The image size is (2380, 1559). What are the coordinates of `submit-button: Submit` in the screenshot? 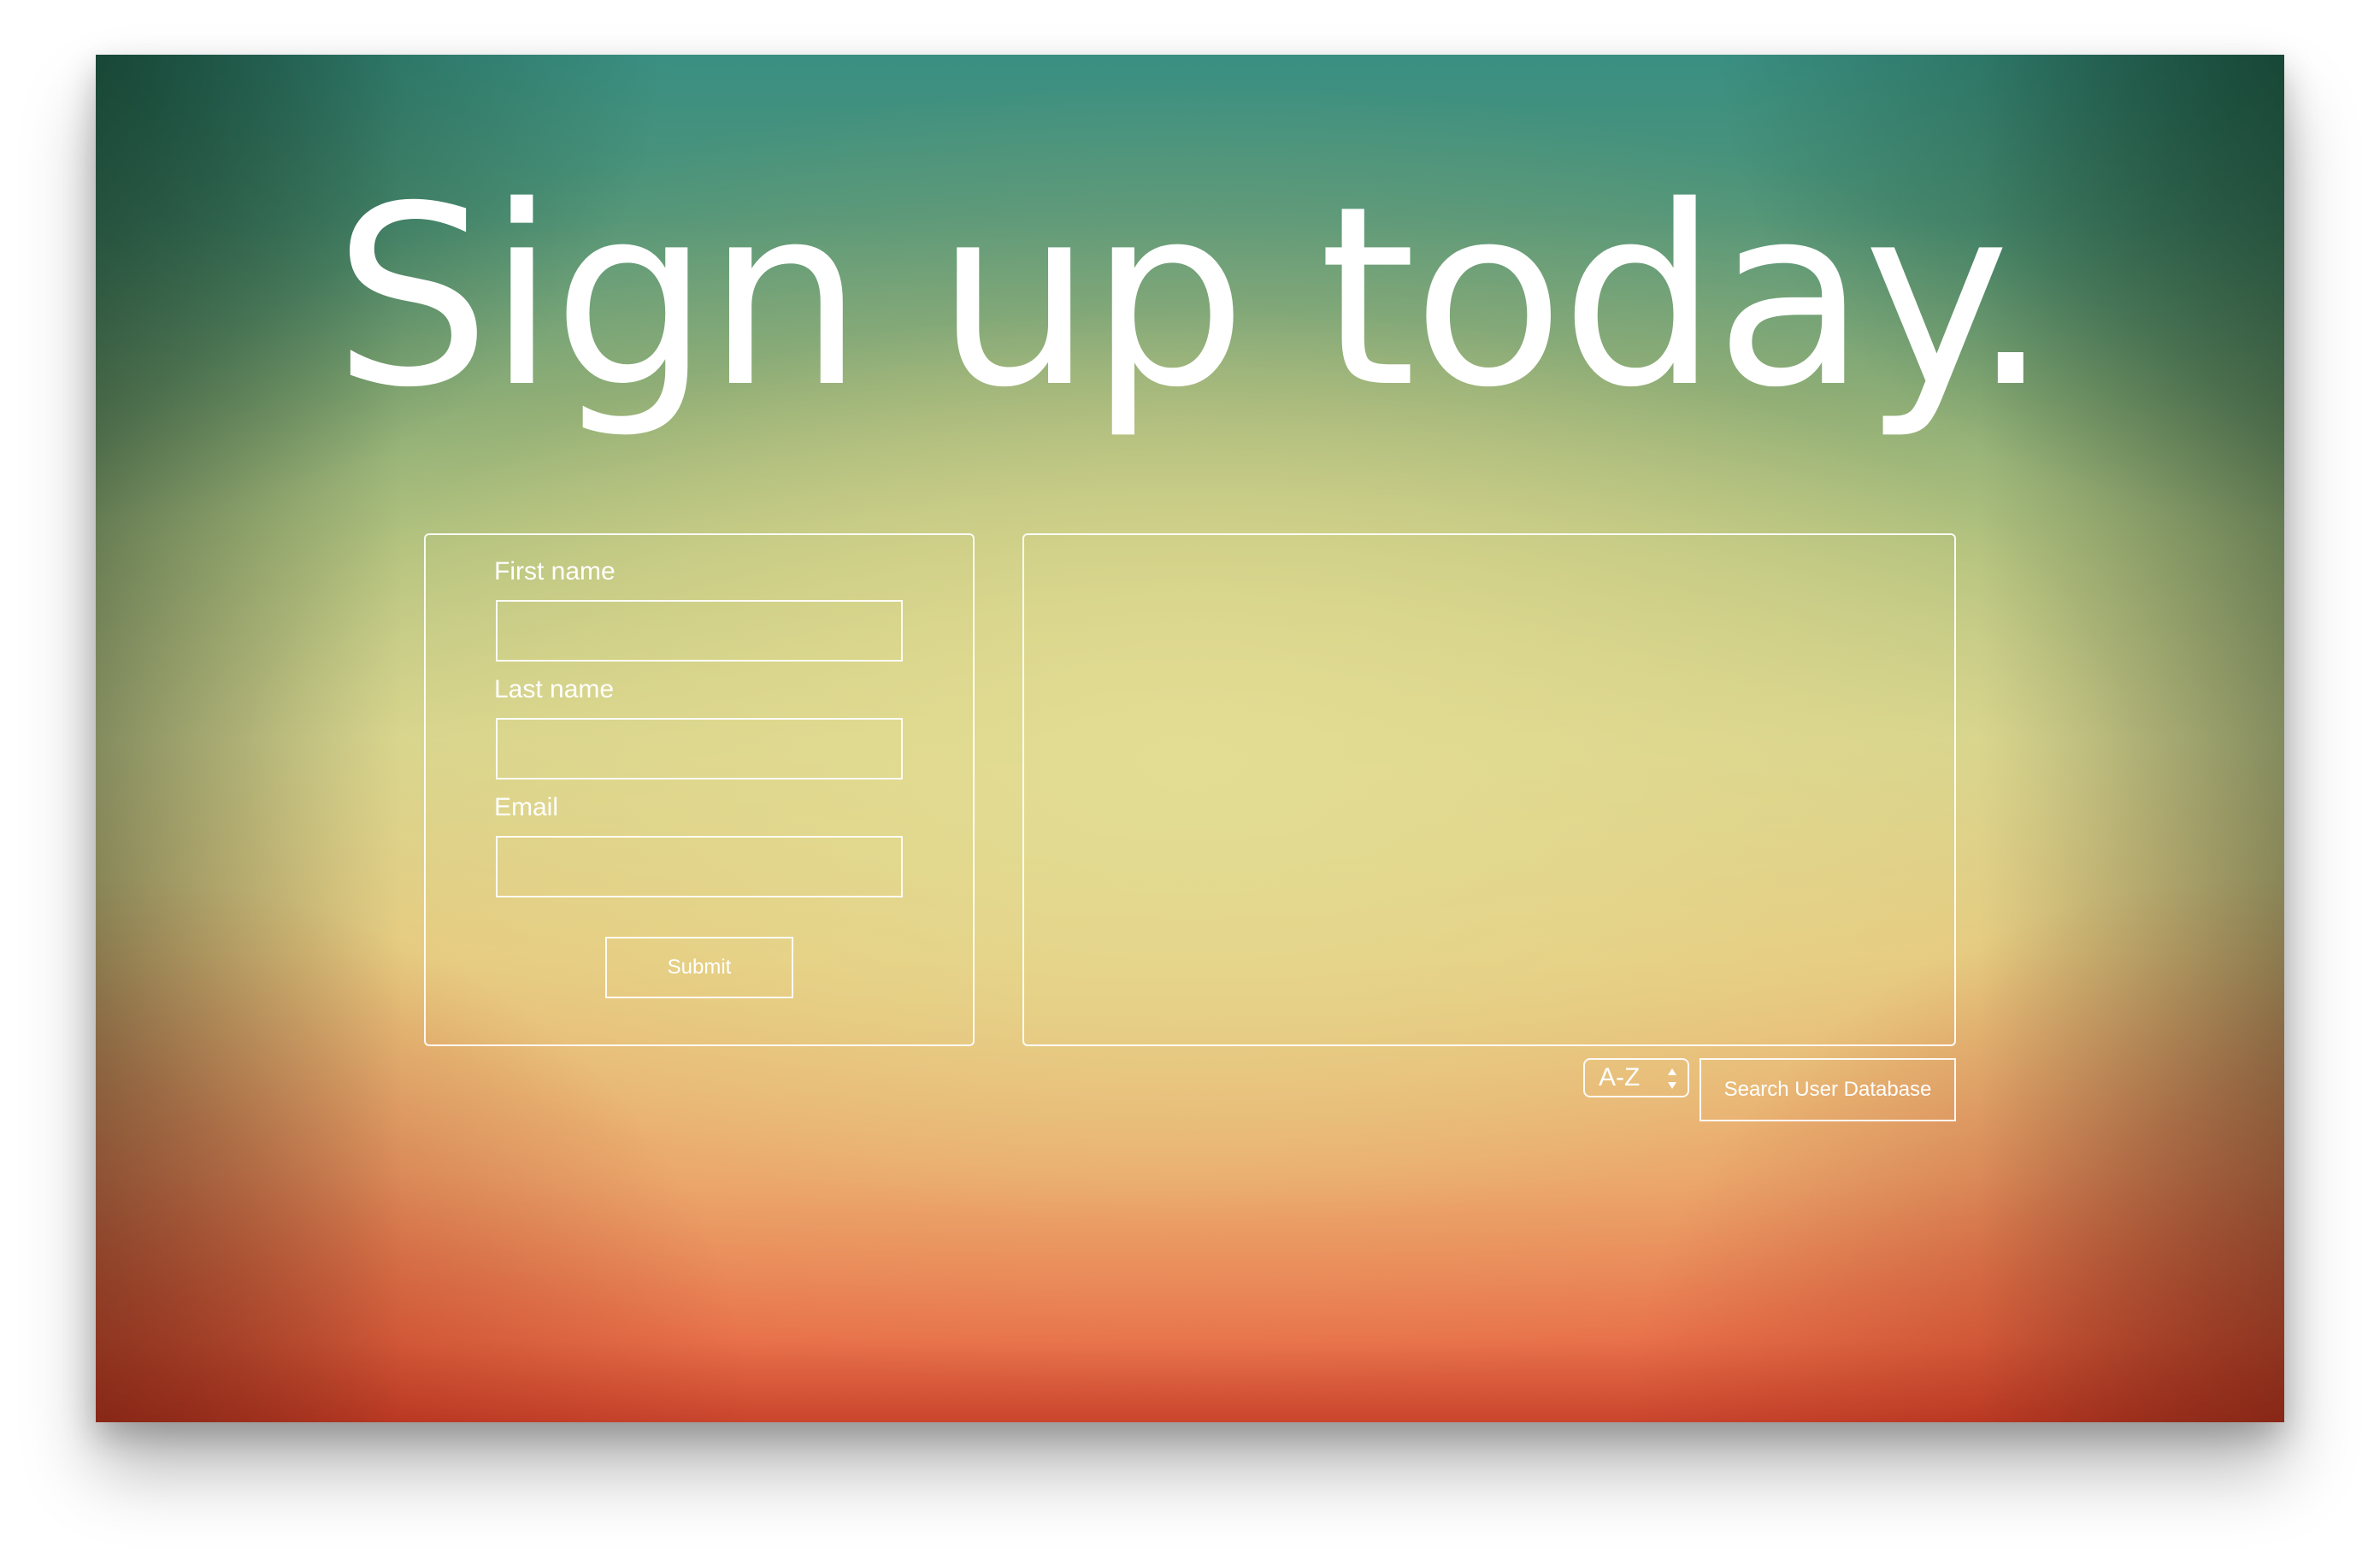 It's located at (699, 968).